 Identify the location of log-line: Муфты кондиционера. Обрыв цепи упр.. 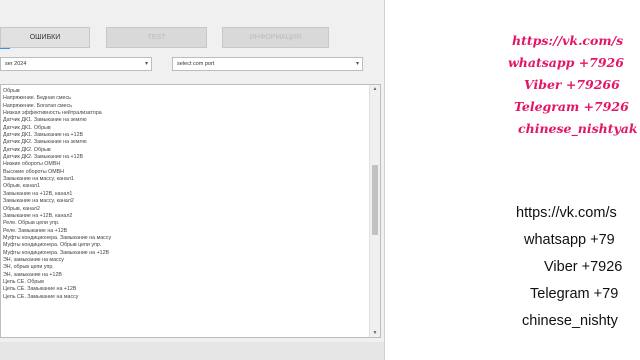
(52, 245).